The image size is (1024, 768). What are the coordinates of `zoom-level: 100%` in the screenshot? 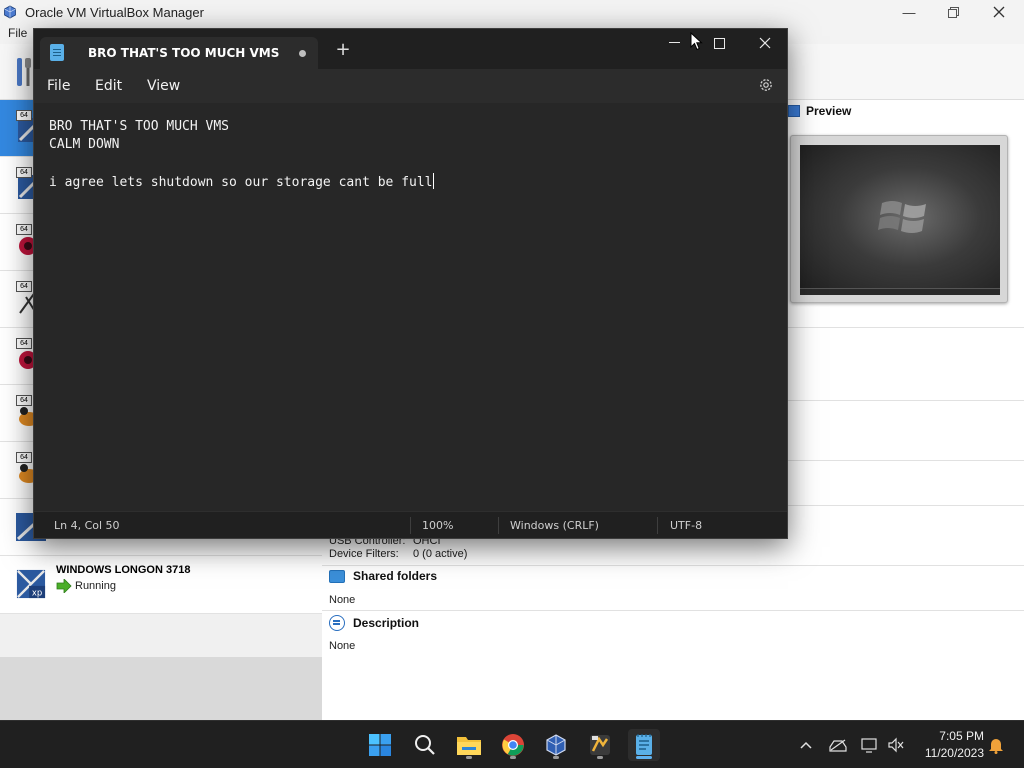 It's located at (437, 525).